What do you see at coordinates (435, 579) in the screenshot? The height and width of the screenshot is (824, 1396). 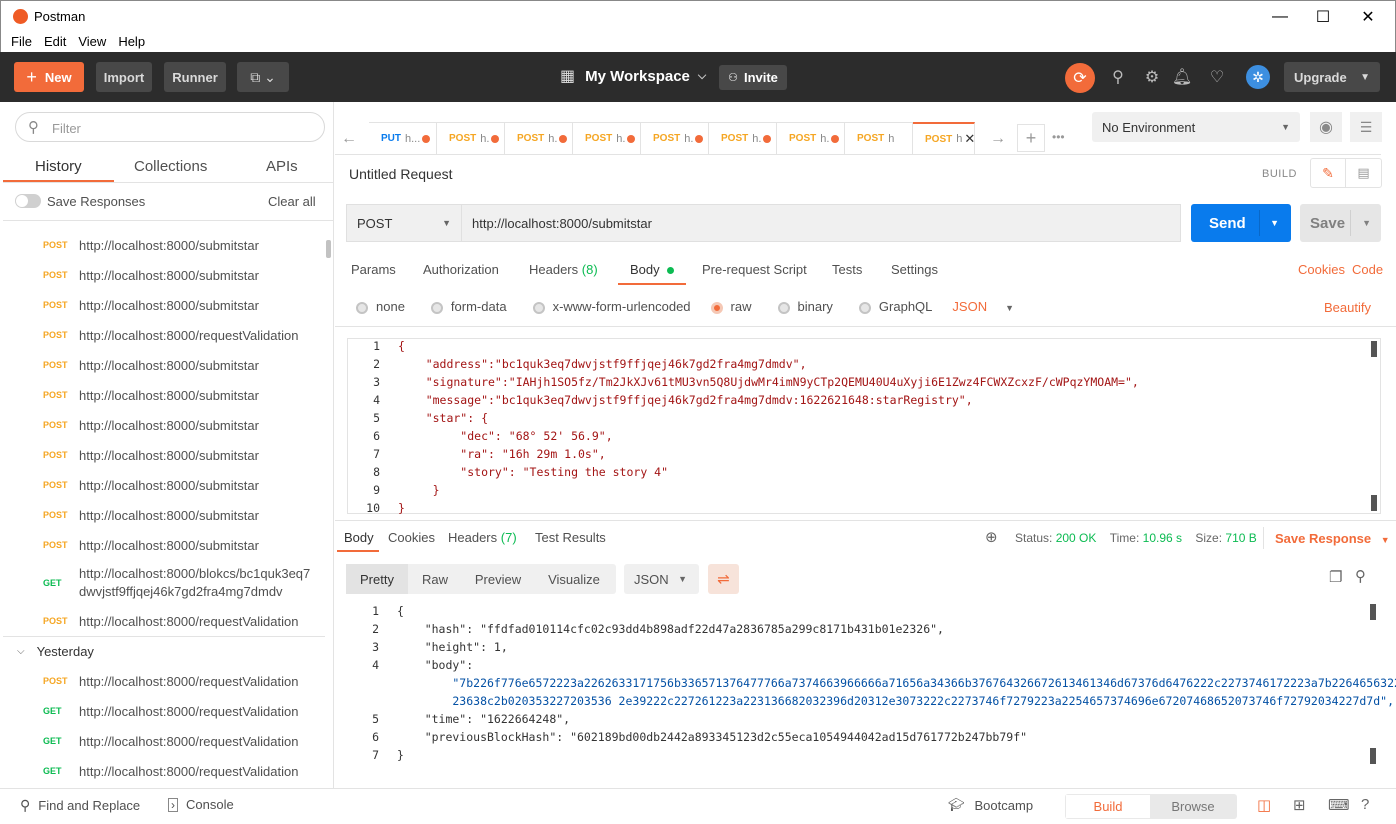 I see `view-raw: Raw` at bounding box center [435, 579].